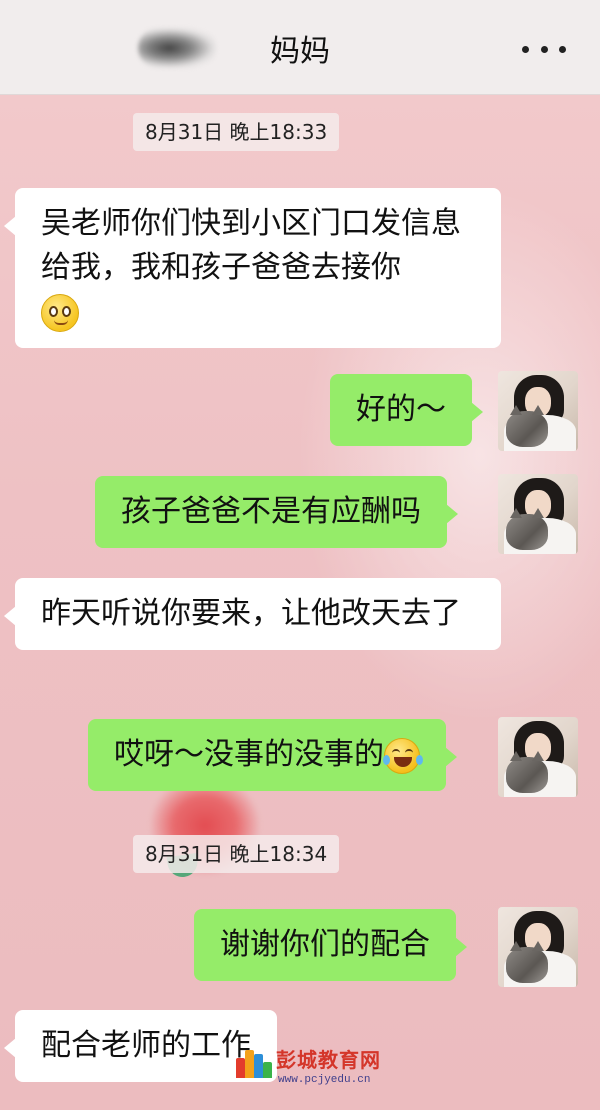  What do you see at coordinates (544, 49) in the screenshot?
I see `more-dots-icon` at bounding box center [544, 49].